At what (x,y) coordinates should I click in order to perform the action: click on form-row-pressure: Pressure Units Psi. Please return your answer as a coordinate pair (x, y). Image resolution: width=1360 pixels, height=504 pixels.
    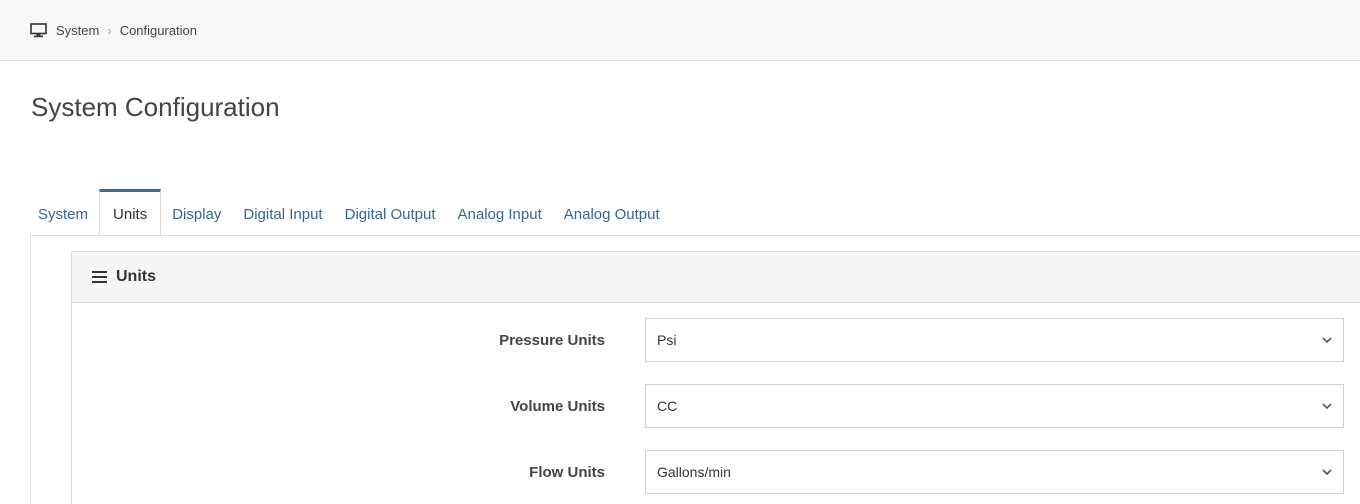
    Looking at the image, I should click on (716, 340).